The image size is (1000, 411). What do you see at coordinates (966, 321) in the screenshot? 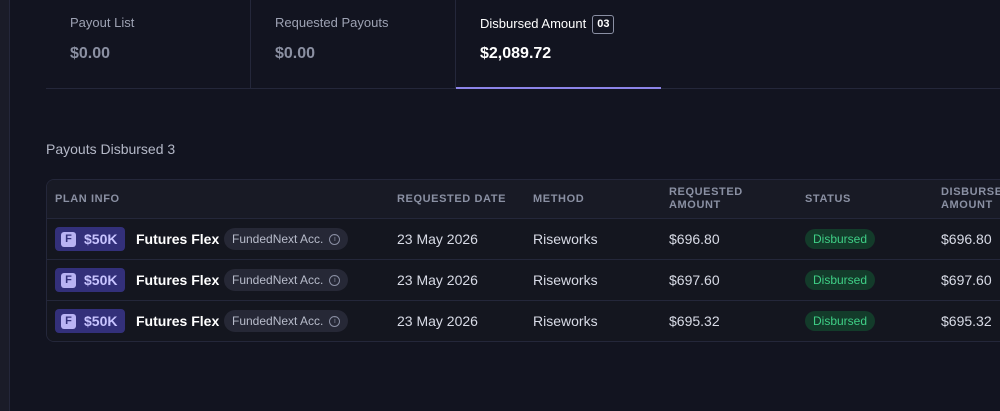
I see `disbursed-amount: $695.32` at bounding box center [966, 321].